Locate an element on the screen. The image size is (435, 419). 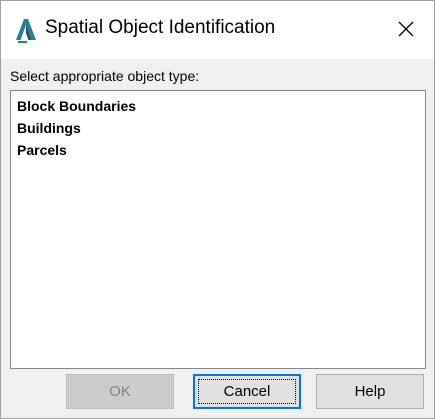
app-icon is located at coordinates (26, 31).